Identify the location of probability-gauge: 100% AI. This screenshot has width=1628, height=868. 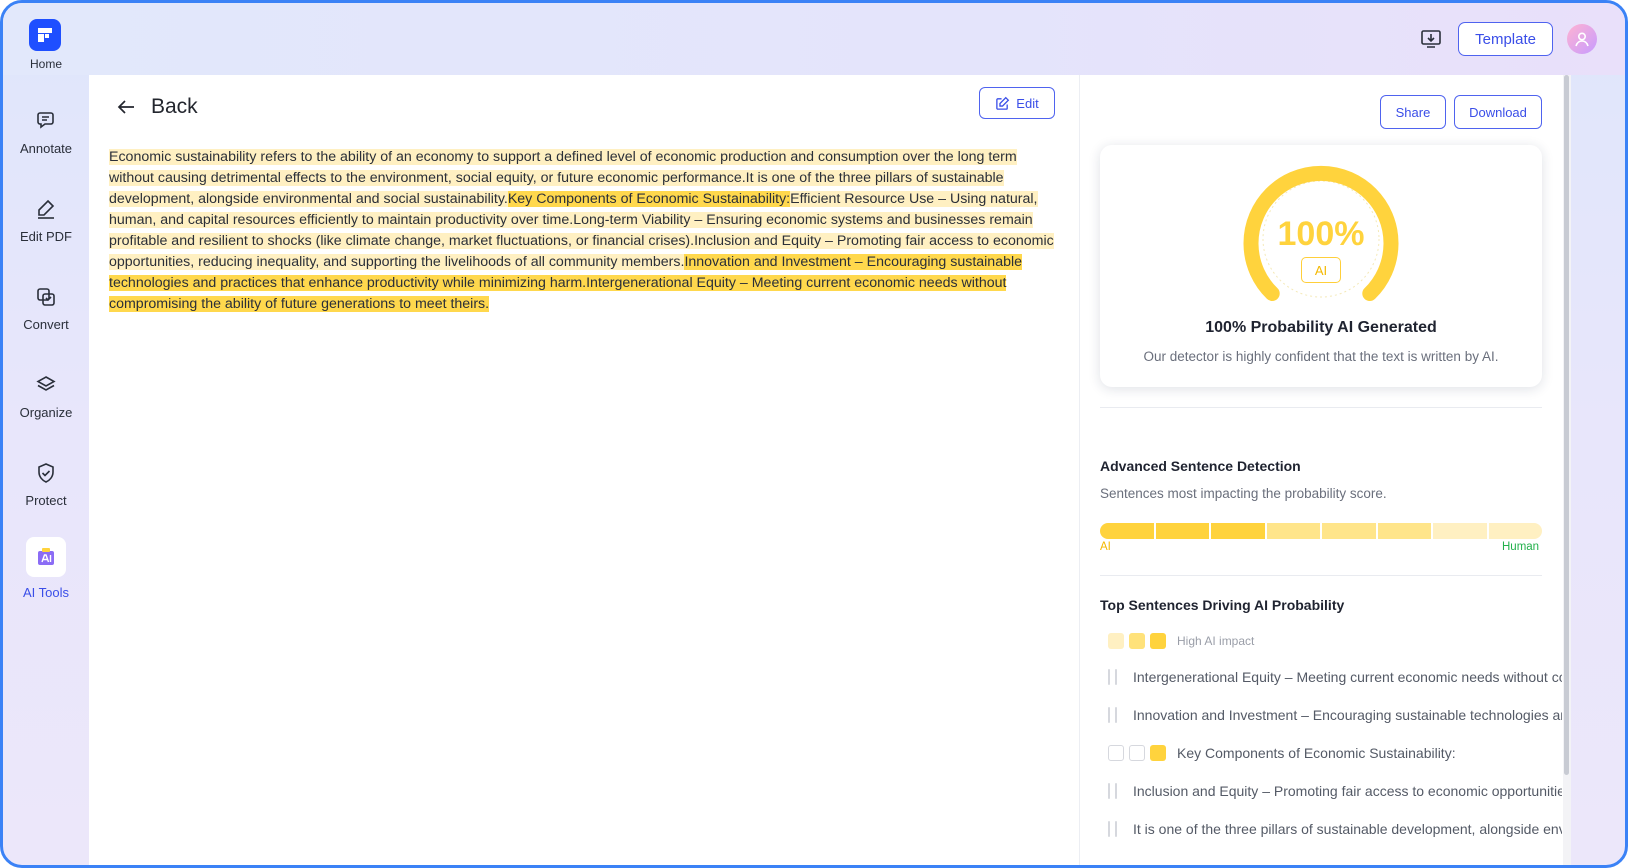
(1321, 234).